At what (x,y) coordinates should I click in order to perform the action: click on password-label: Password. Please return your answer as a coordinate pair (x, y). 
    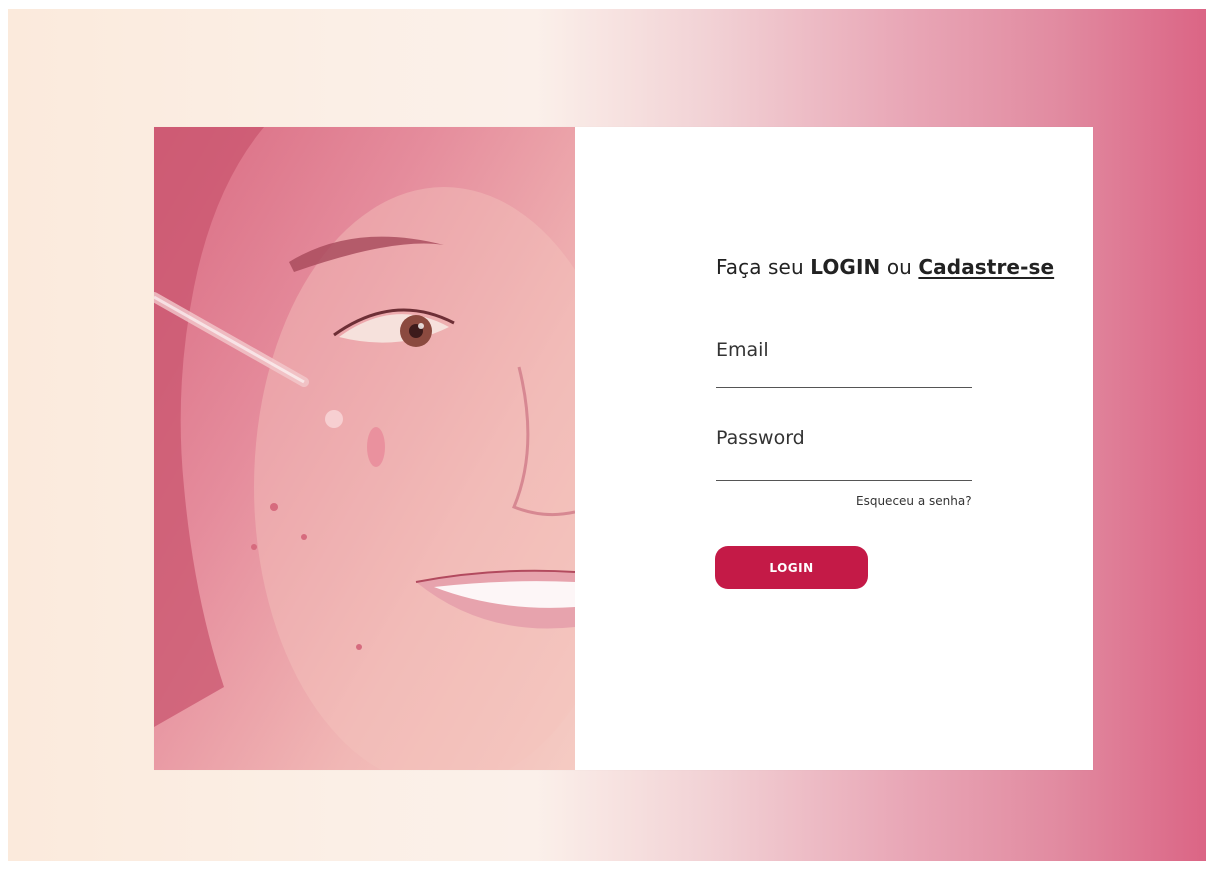
    Looking at the image, I should click on (760, 438).